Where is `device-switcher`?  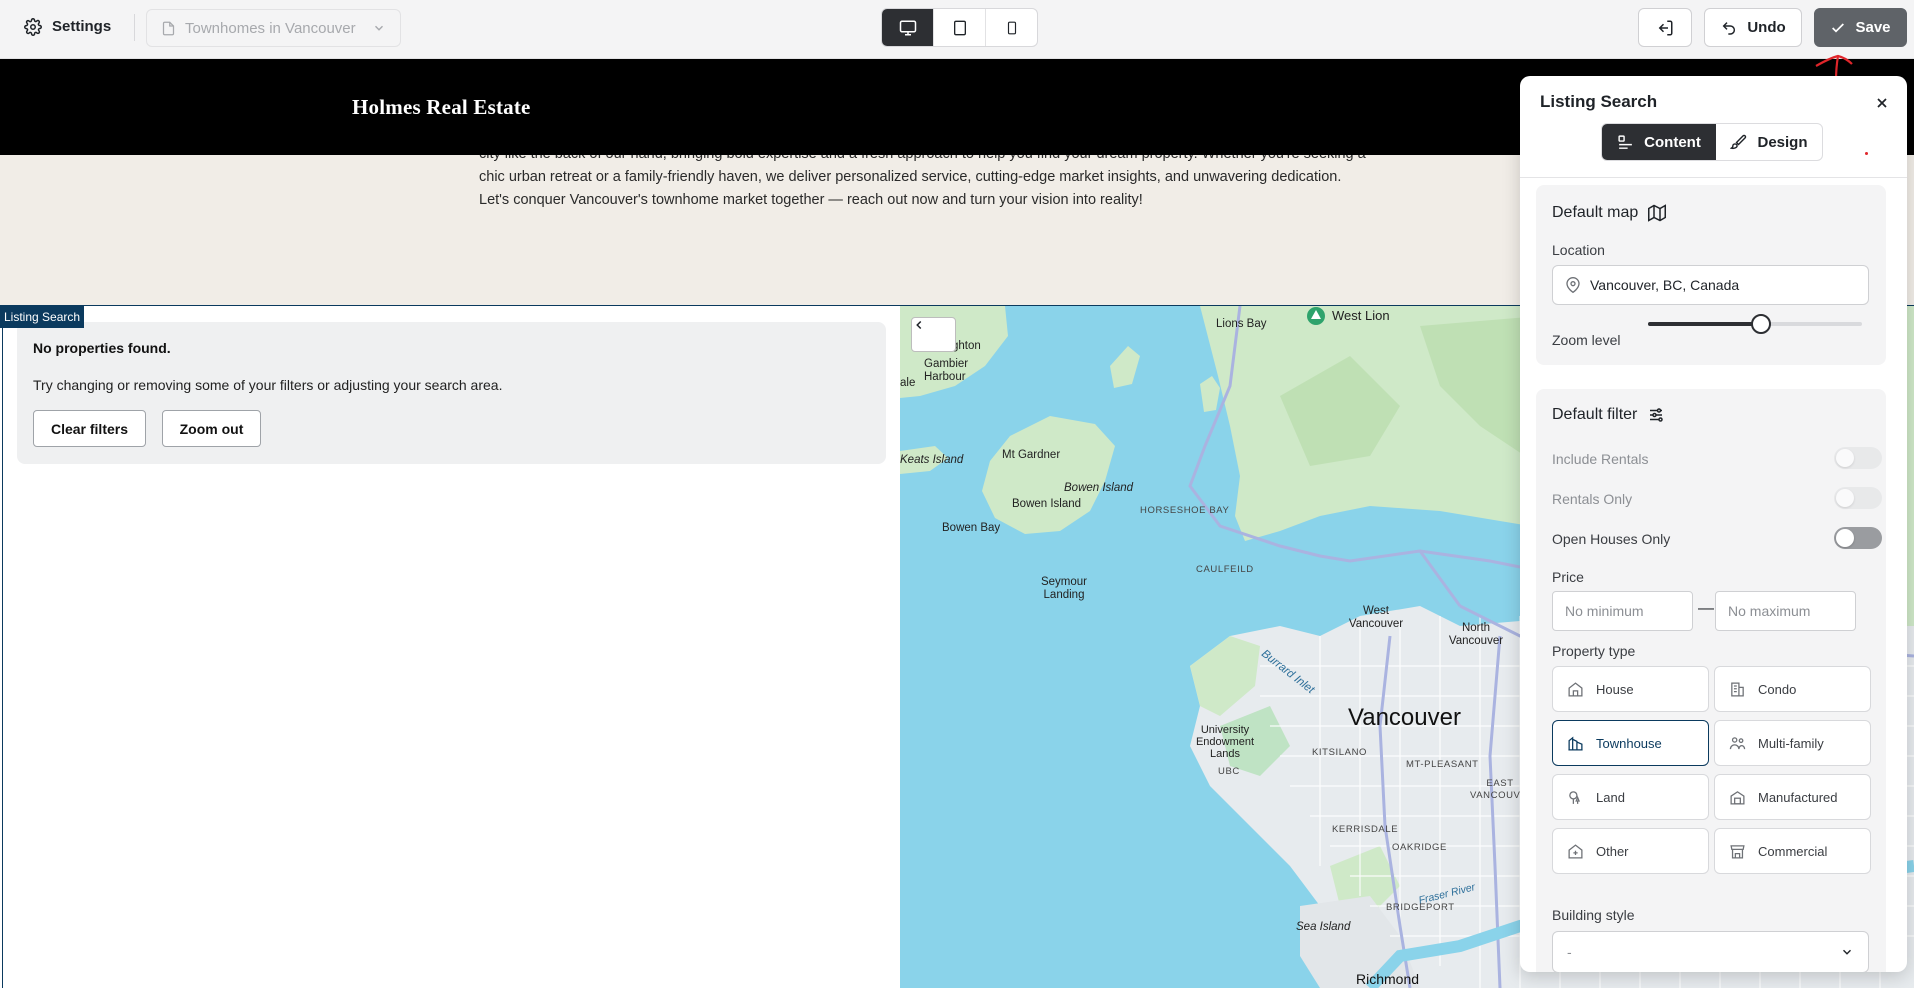 device-switcher is located at coordinates (959, 27).